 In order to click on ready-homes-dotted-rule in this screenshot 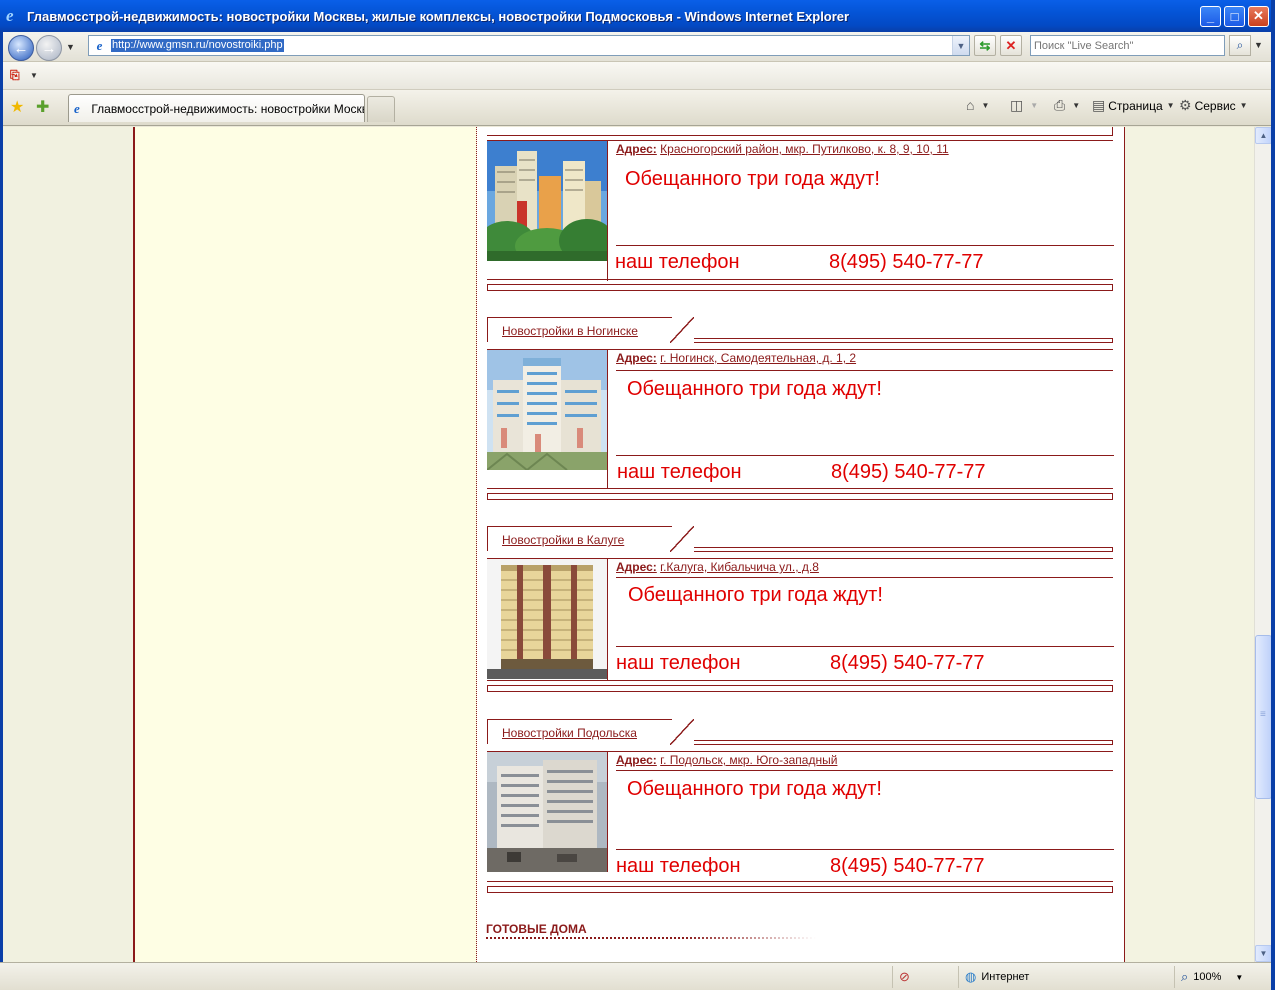, I will do `click(651, 938)`.